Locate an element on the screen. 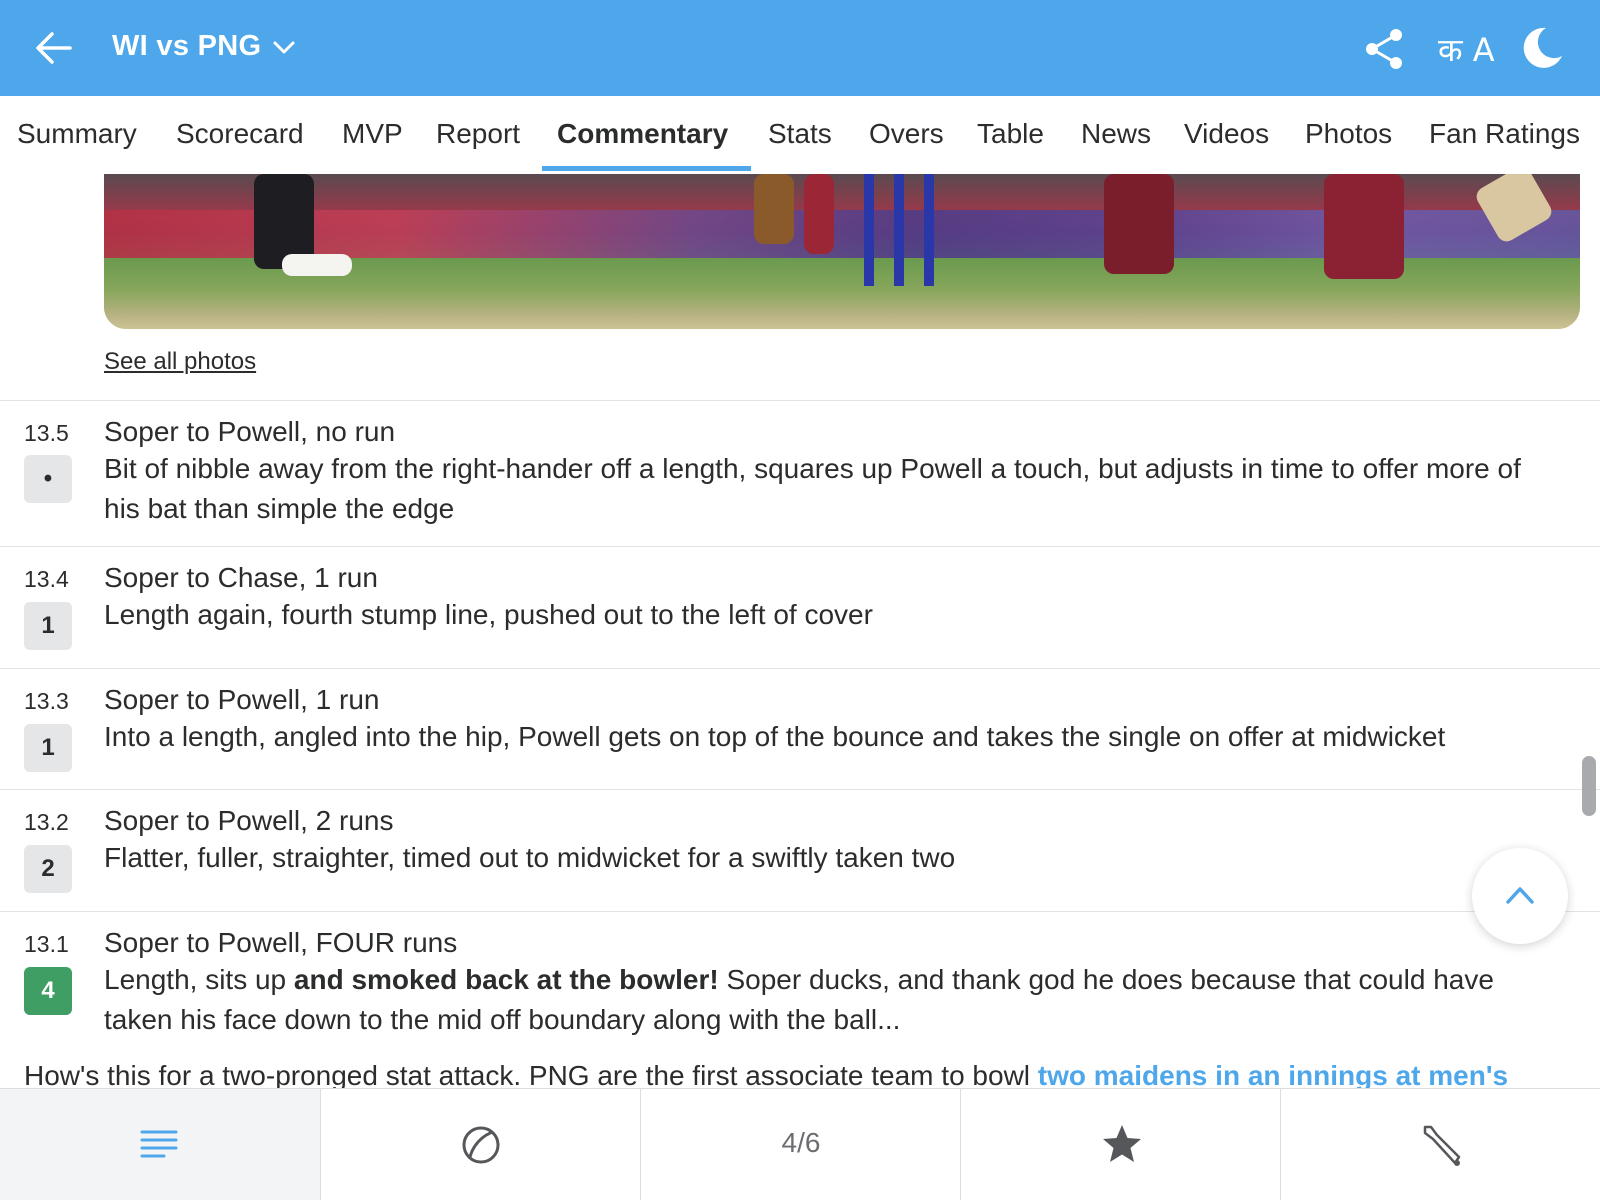  favourite-button is located at coordinates (1120, 1144).